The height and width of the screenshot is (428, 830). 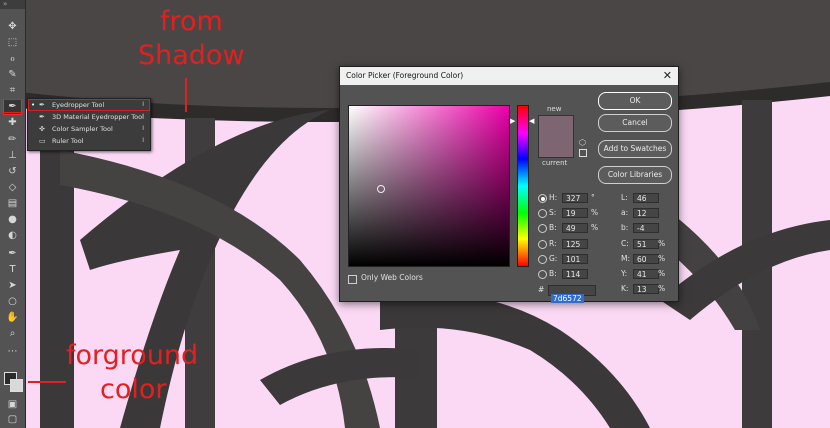 I want to click on hue-slider-left-arrow-icon: ▶, so click(x=512, y=121).